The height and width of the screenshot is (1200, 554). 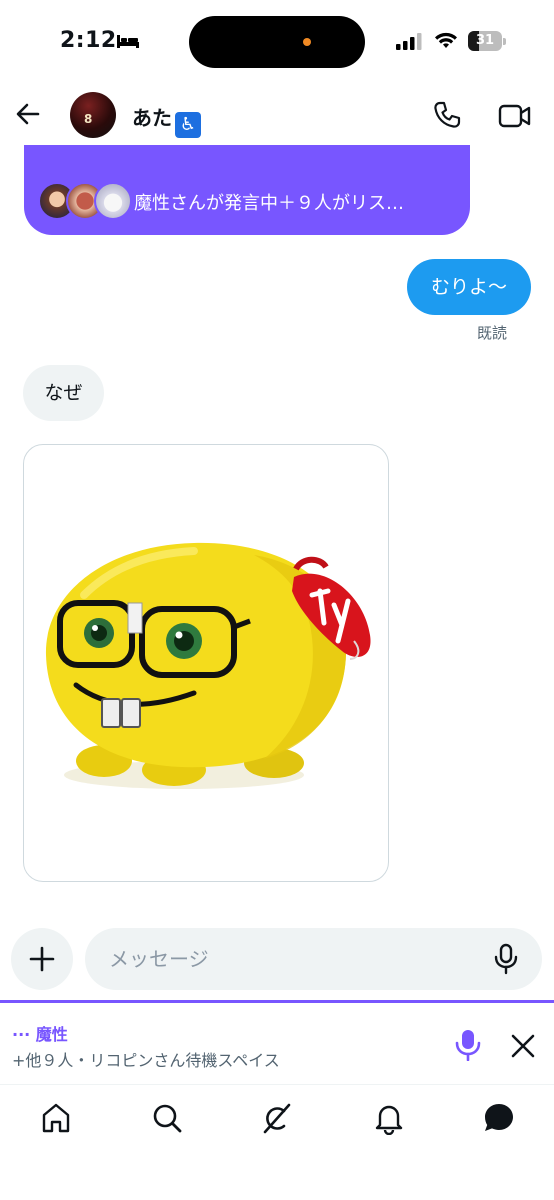 I want to click on sleep-bed-icon, so click(x=128, y=41).